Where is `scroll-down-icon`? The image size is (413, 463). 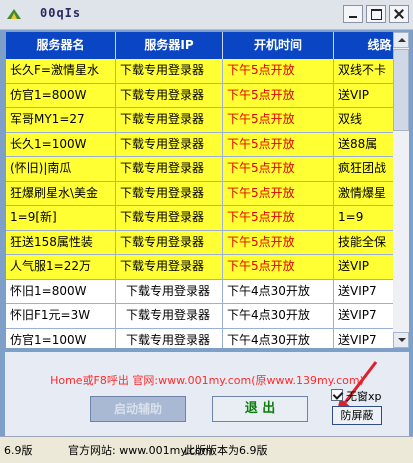 scroll-down-icon is located at coordinates (401, 340).